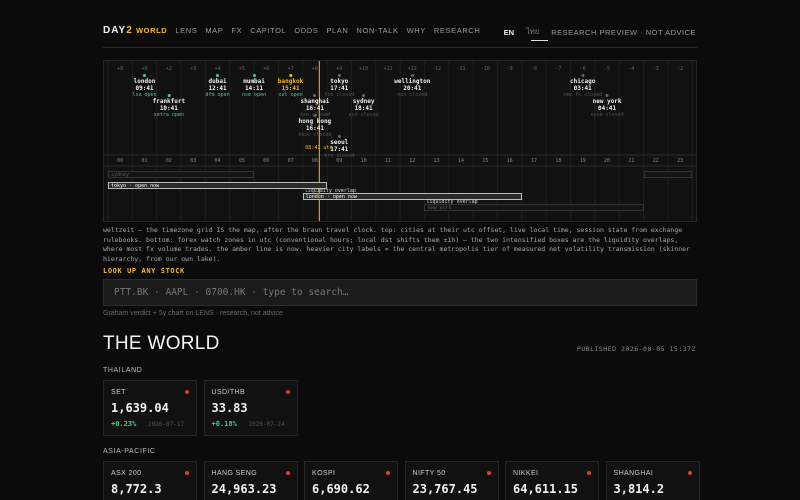  I want to click on city-sydney: sydney 18:41 asx closed, so click(364, 106).